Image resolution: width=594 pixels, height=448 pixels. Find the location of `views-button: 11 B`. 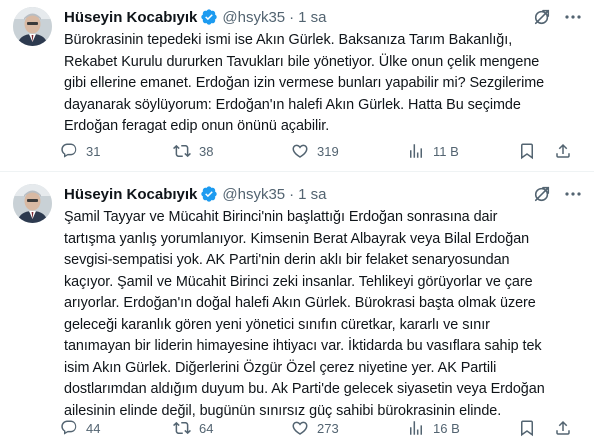

views-button: 11 B is located at coordinates (433, 151).